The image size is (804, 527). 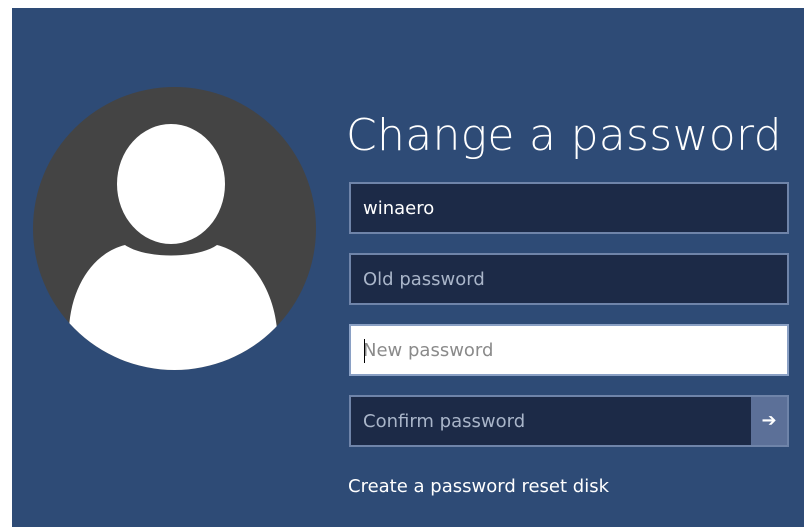 I want to click on create-password-reset-disk-link: Create a password reset disk, so click(x=478, y=486).